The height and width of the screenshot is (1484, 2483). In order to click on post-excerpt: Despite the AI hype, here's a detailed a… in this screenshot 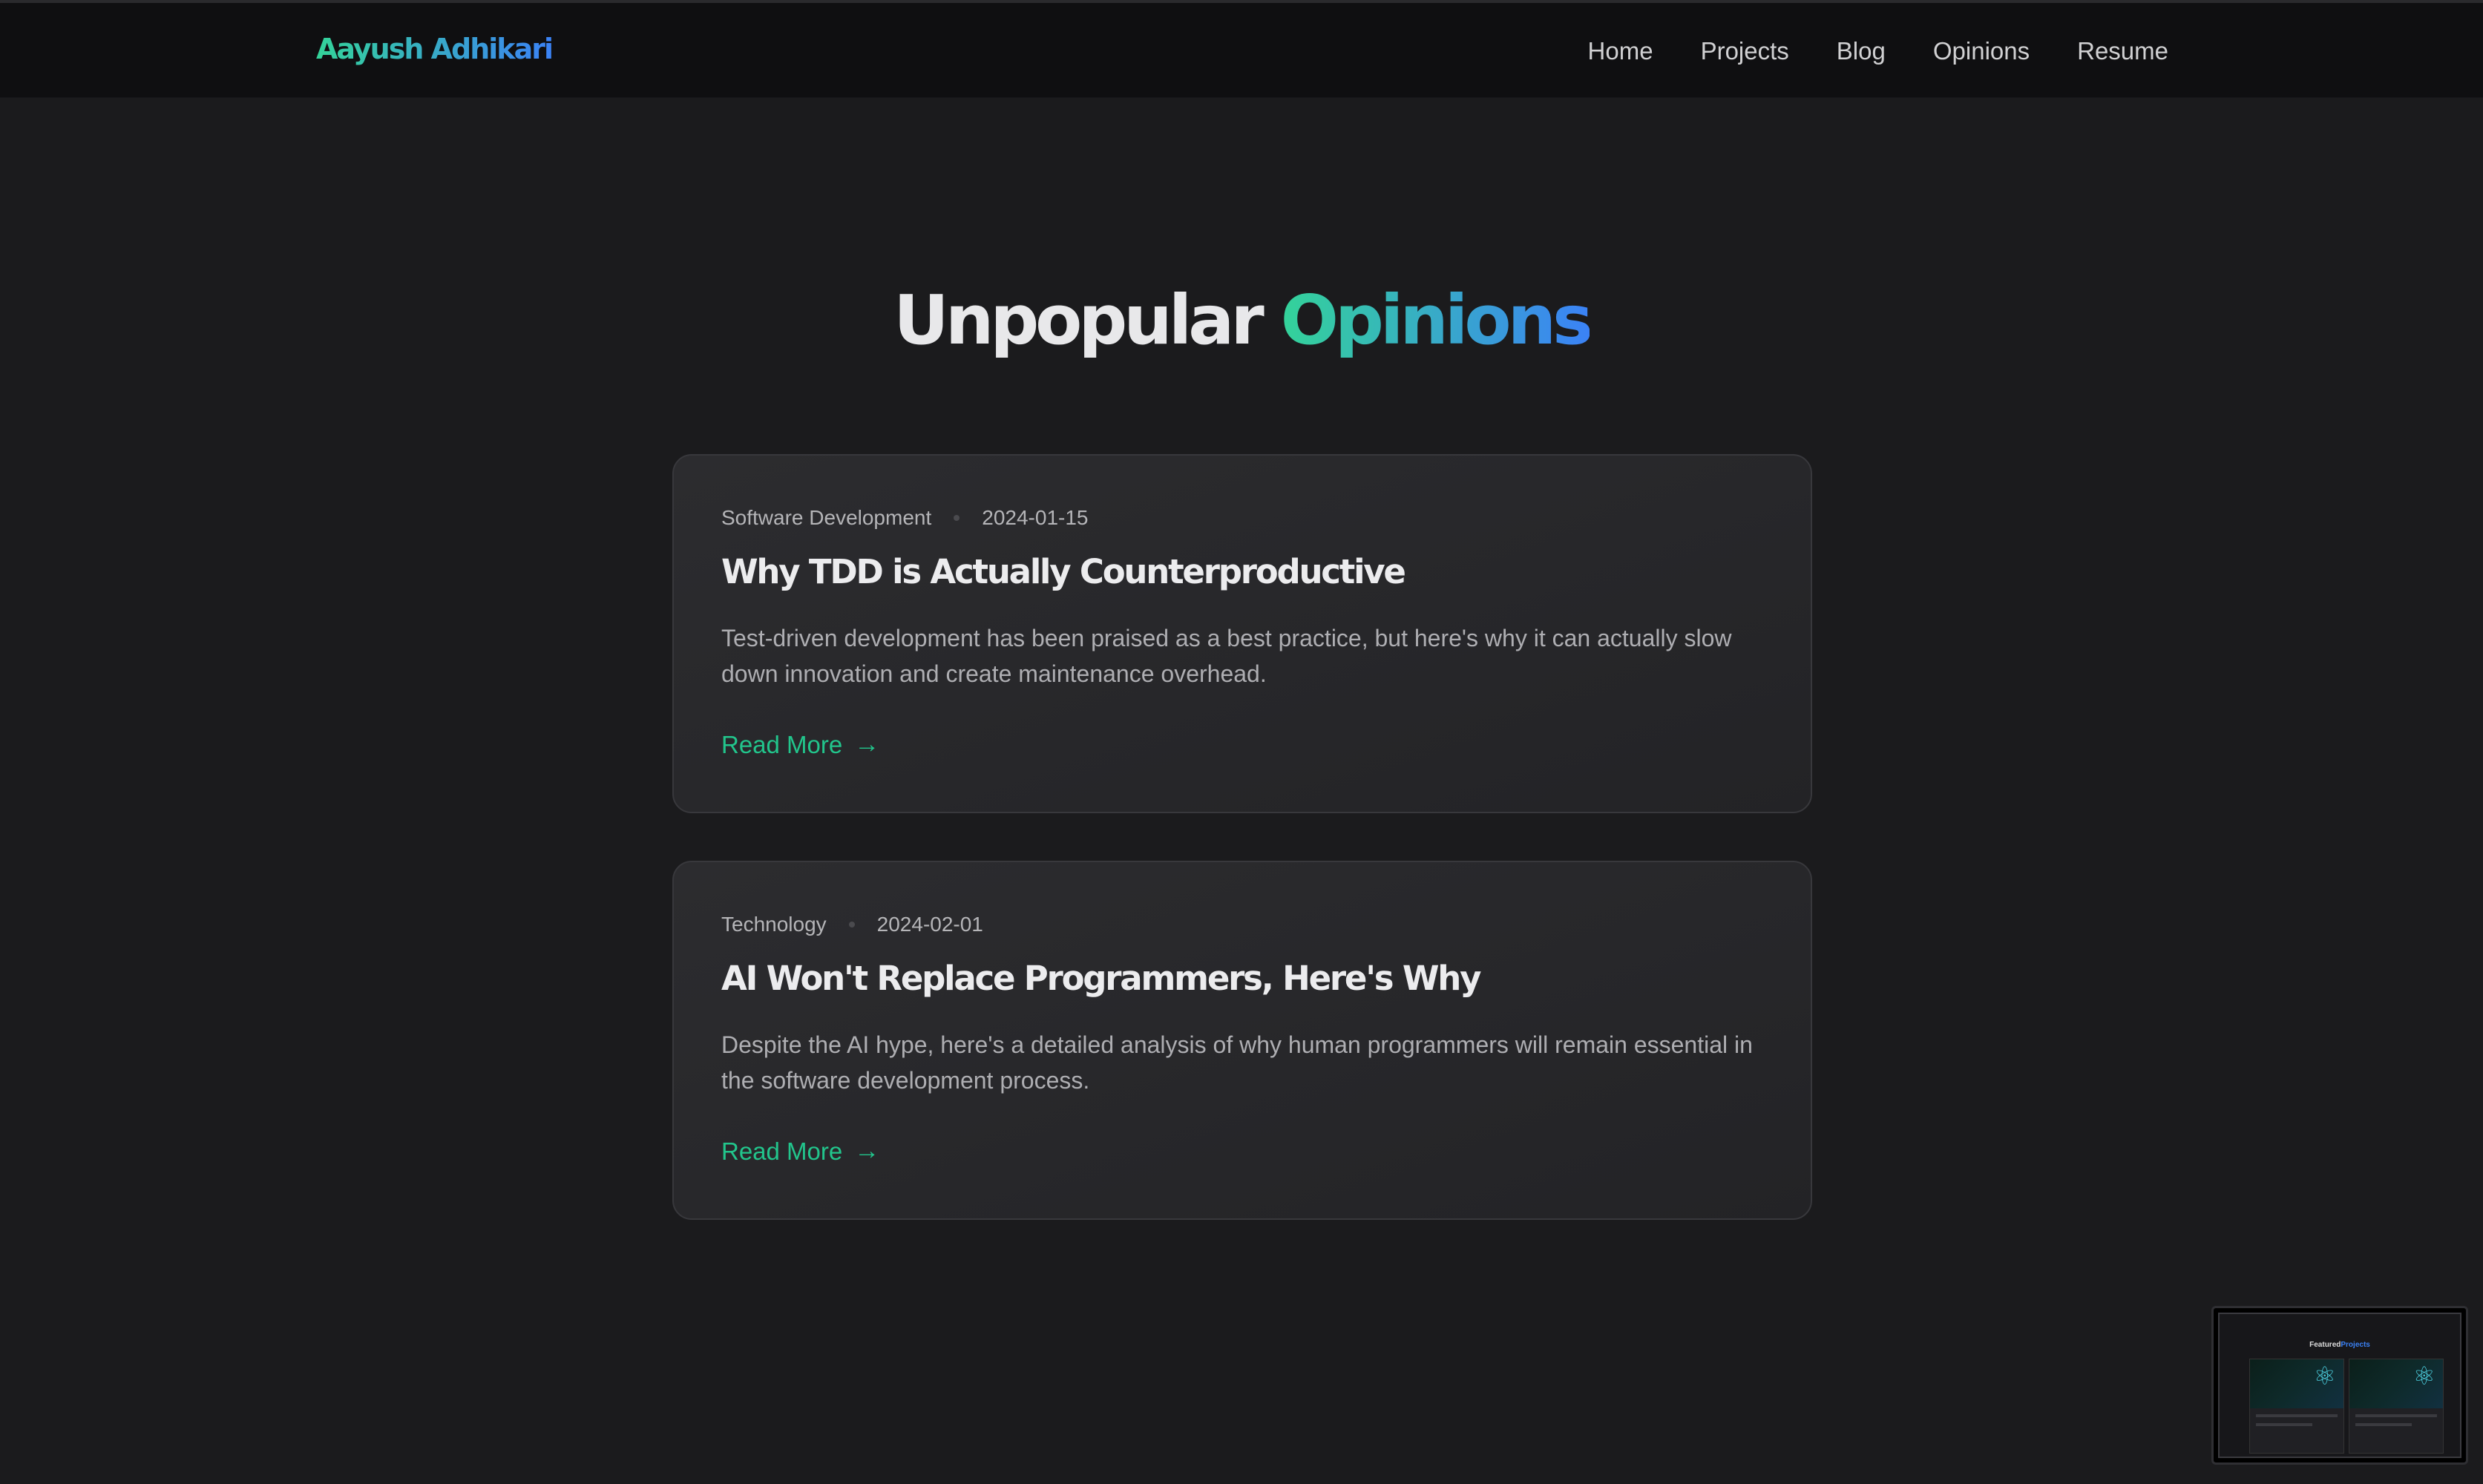, I will do `click(1237, 1062)`.